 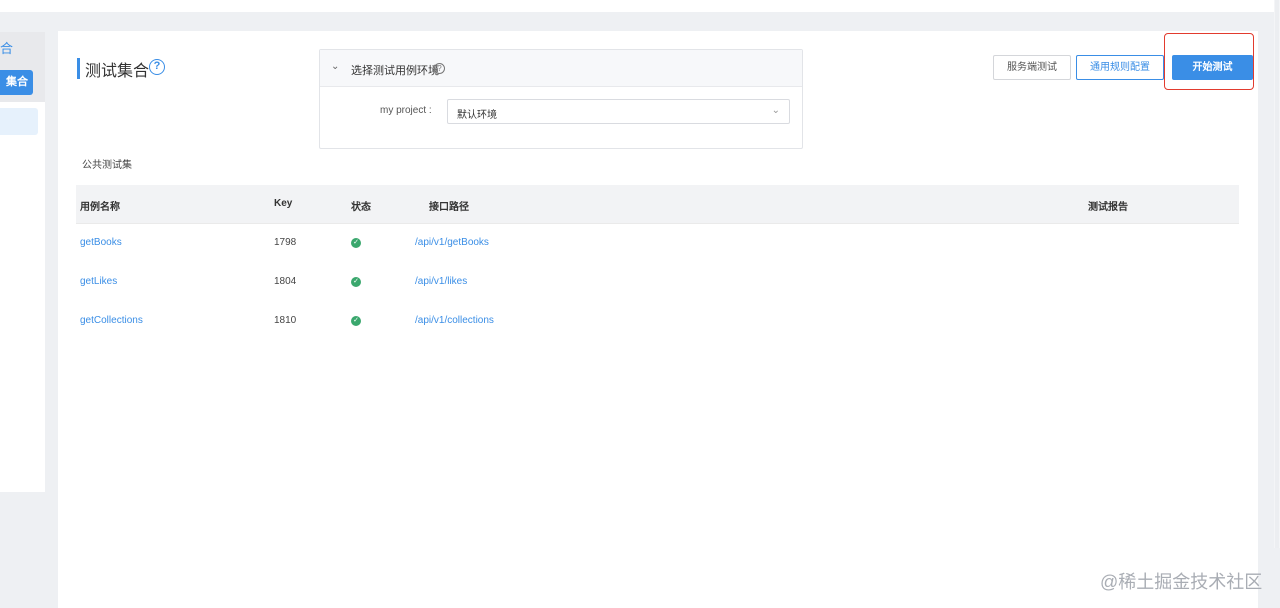 What do you see at coordinates (776, 110) in the screenshot?
I see `select-arrow-icon: ⌄` at bounding box center [776, 110].